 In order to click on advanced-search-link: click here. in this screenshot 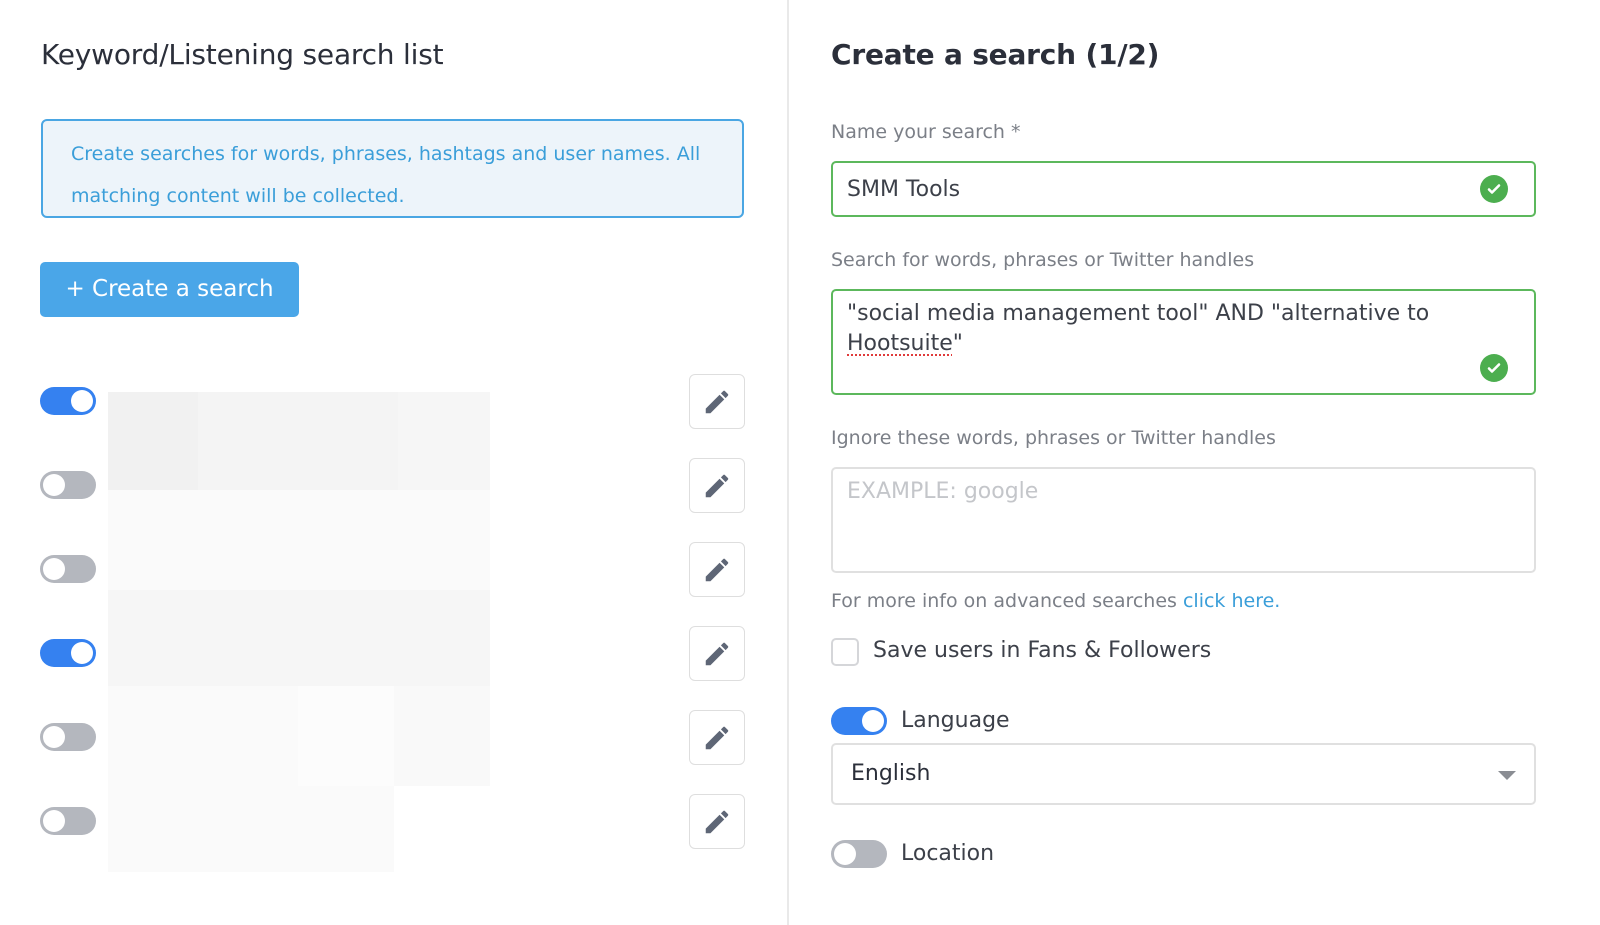, I will do `click(1231, 601)`.